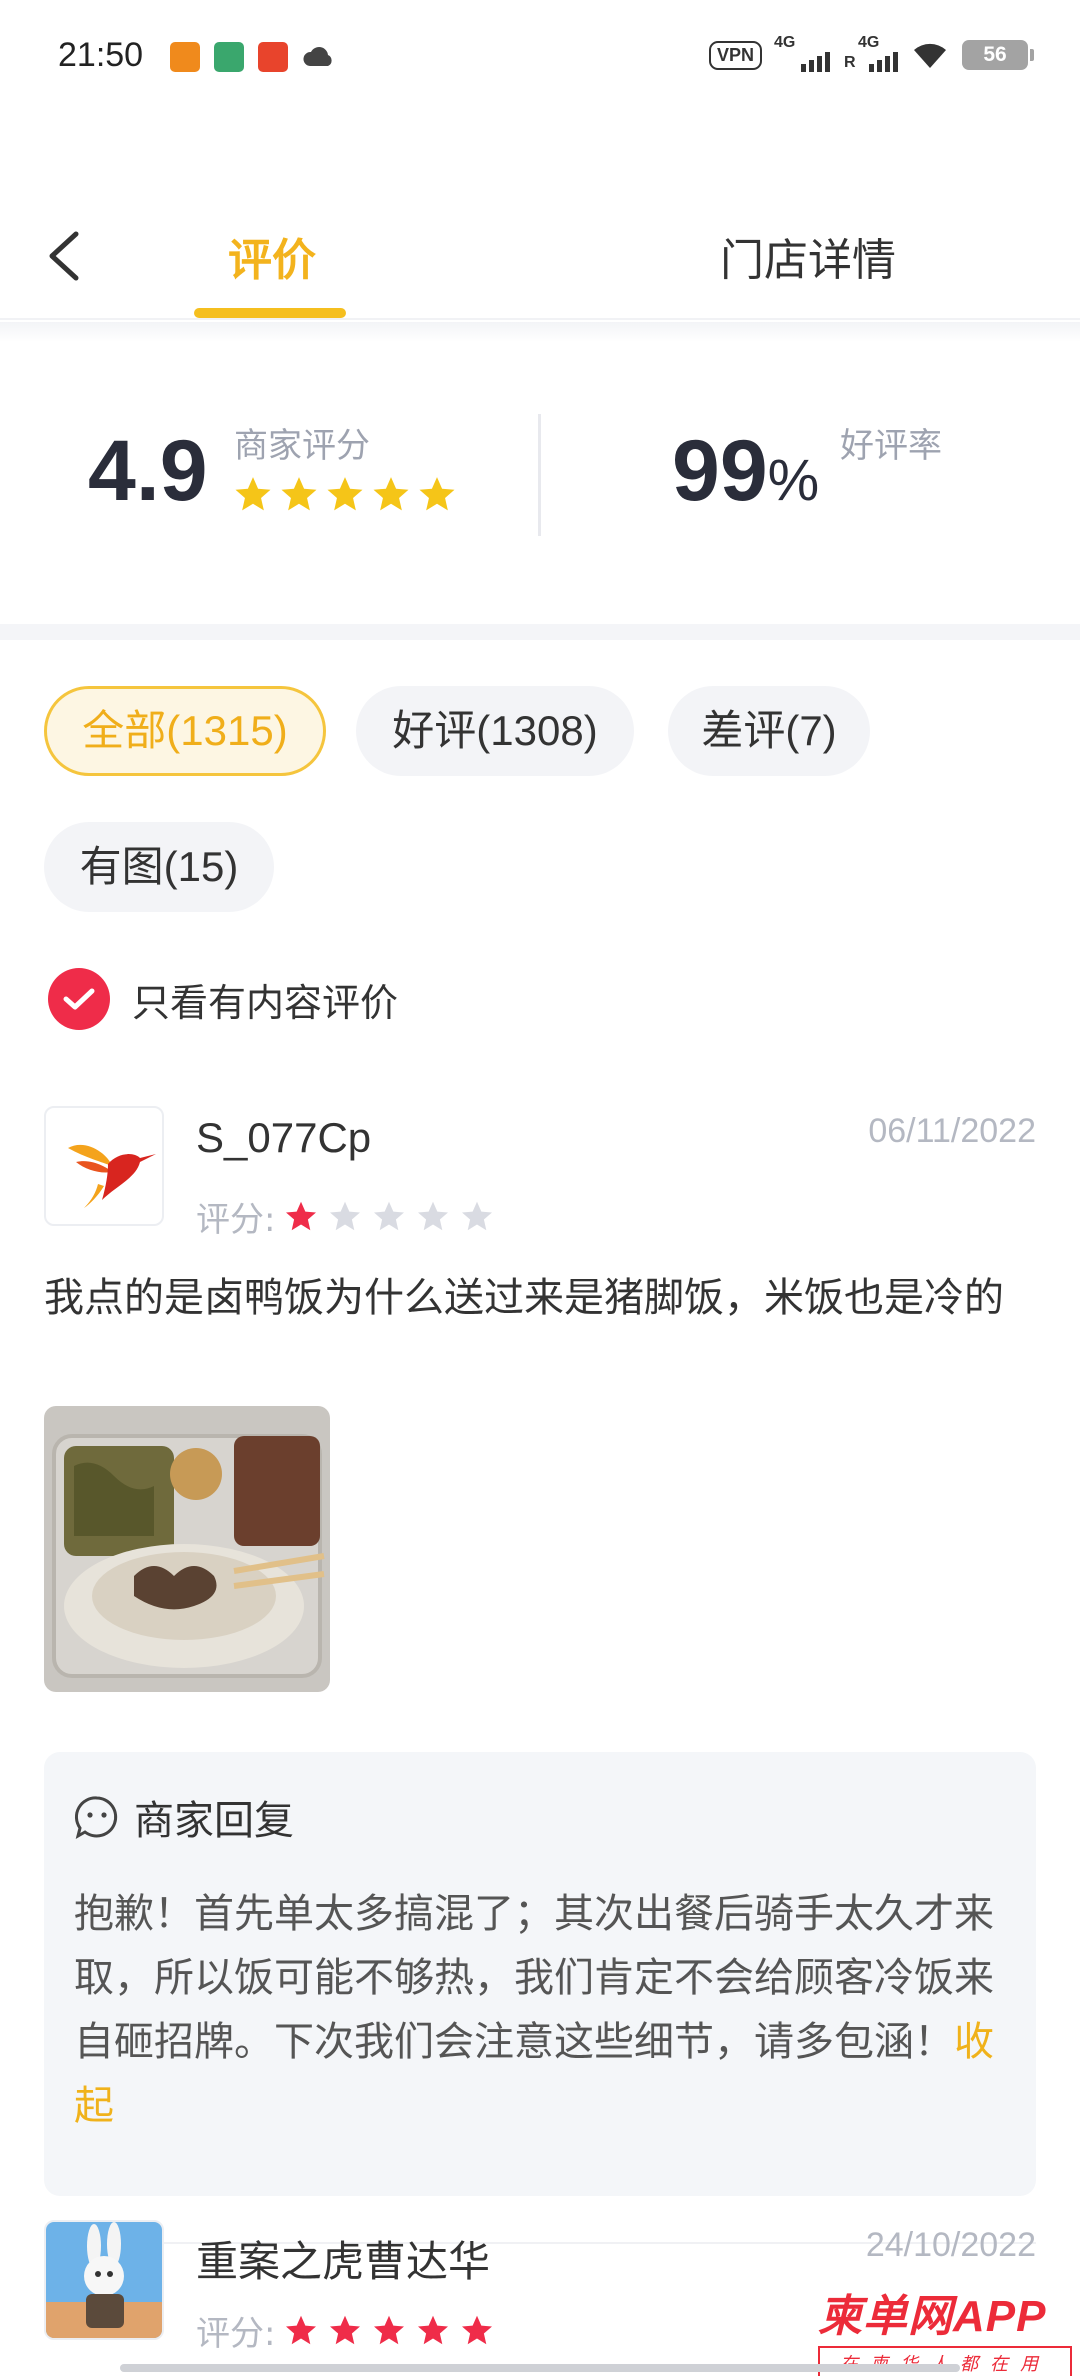  What do you see at coordinates (524, 1298) in the screenshot?
I see `review-text: 我点的是卤鸭饭为什么送过来是猪脚饭，米饭也是冷的` at bounding box center [524, 1298].